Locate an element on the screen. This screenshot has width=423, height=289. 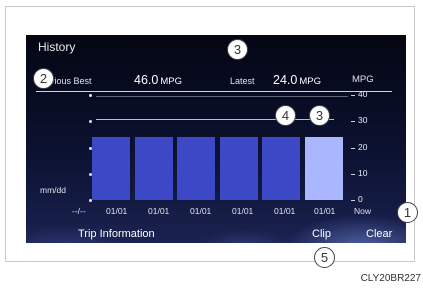
y-tick-label: 0 is located at coordinates (360, 199).